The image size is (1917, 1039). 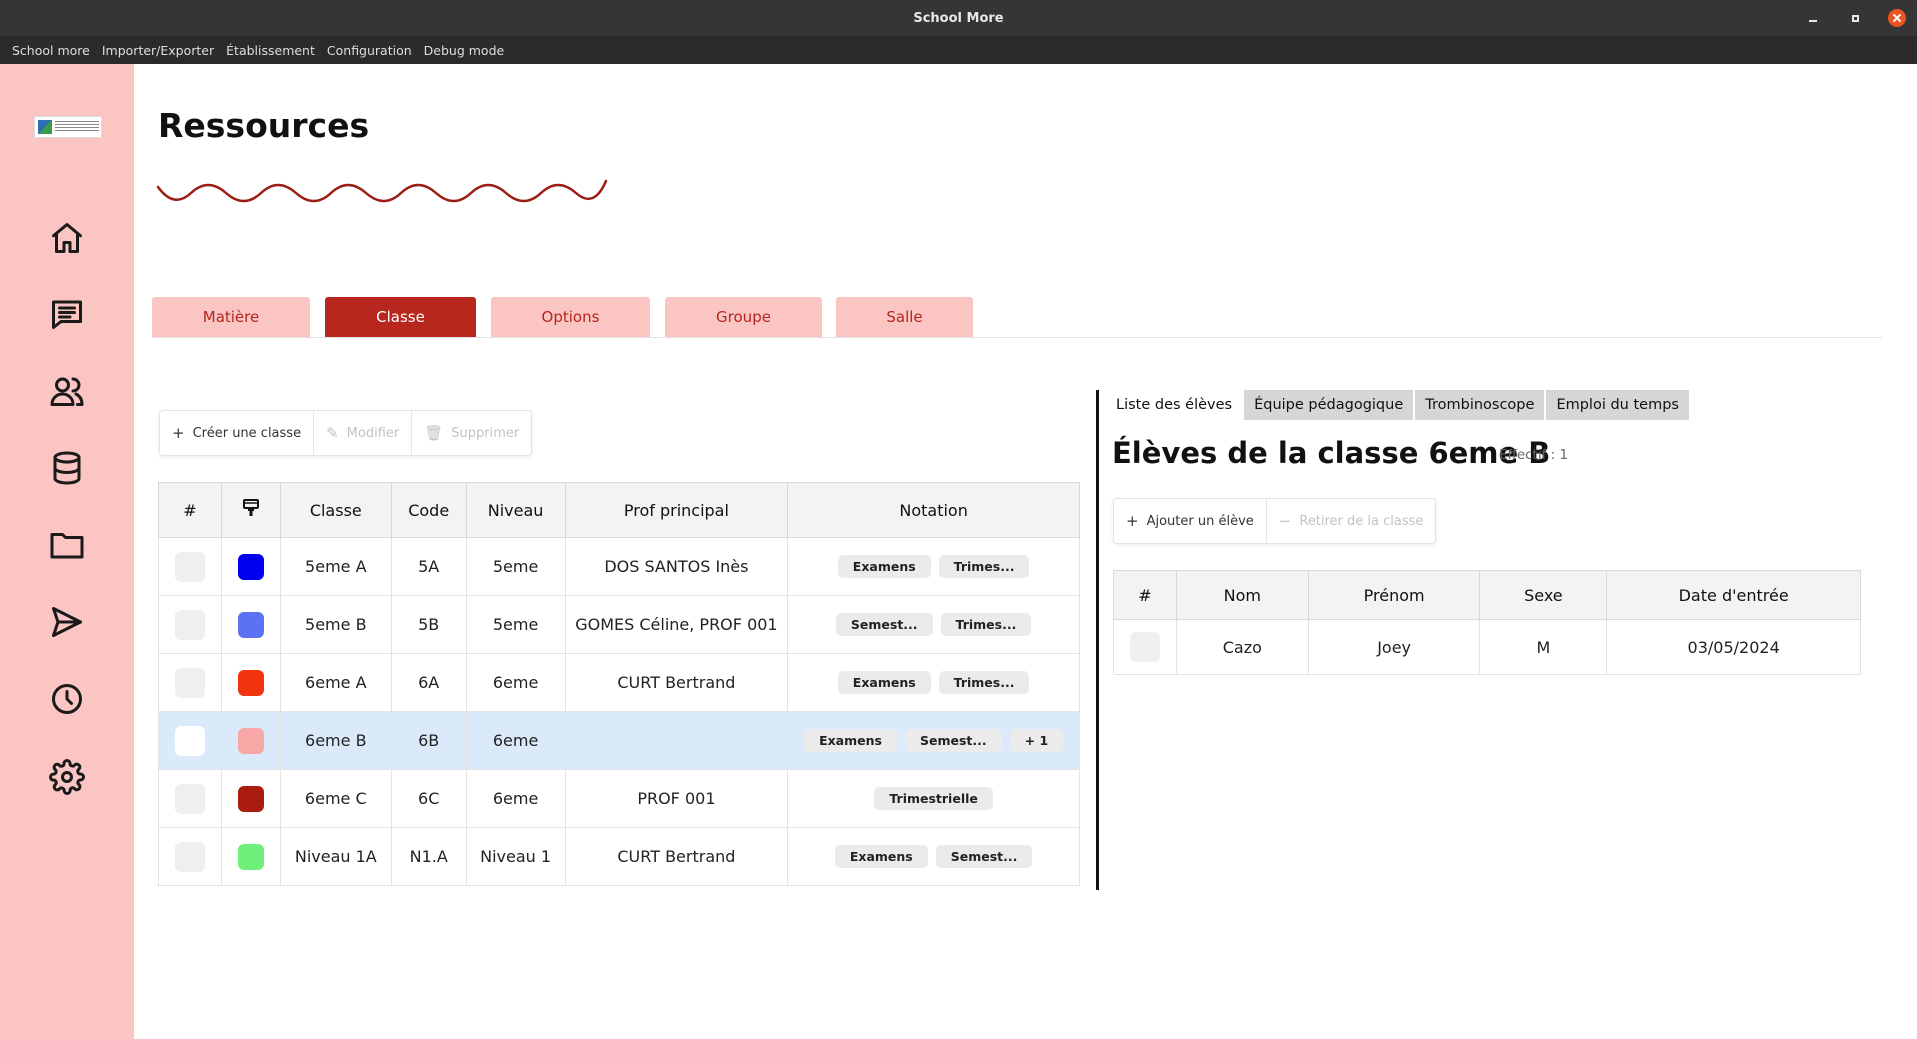 I want to click on col-header-classe: Classe, so click(x=335, y=510).